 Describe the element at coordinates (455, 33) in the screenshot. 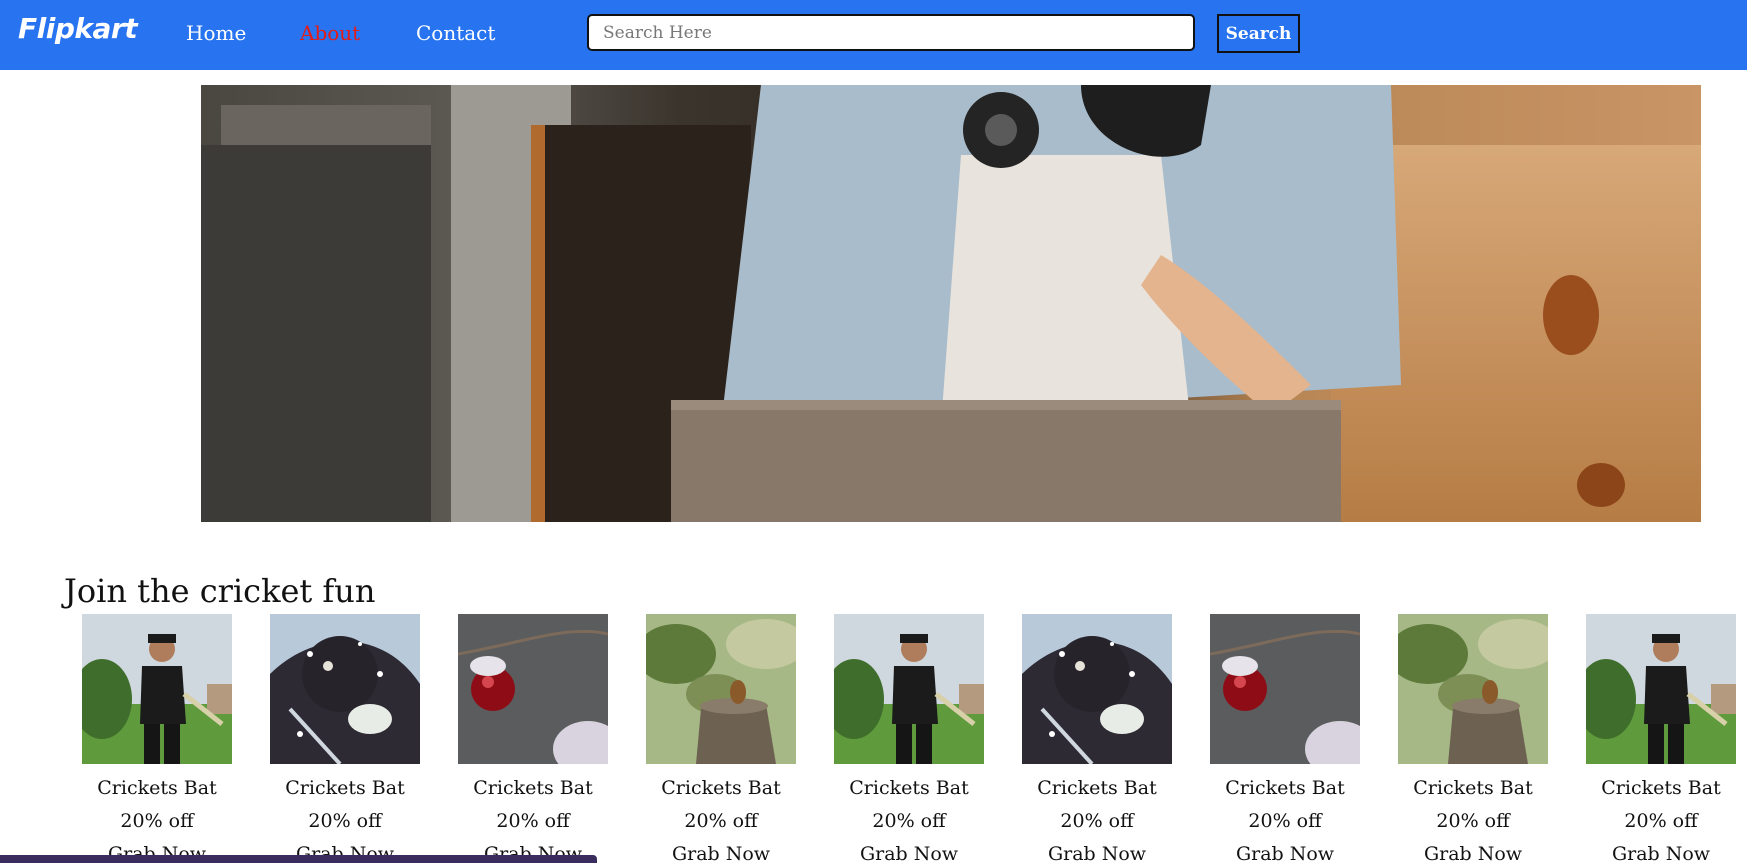

I see `nav-link-contact: Contact` at that location.